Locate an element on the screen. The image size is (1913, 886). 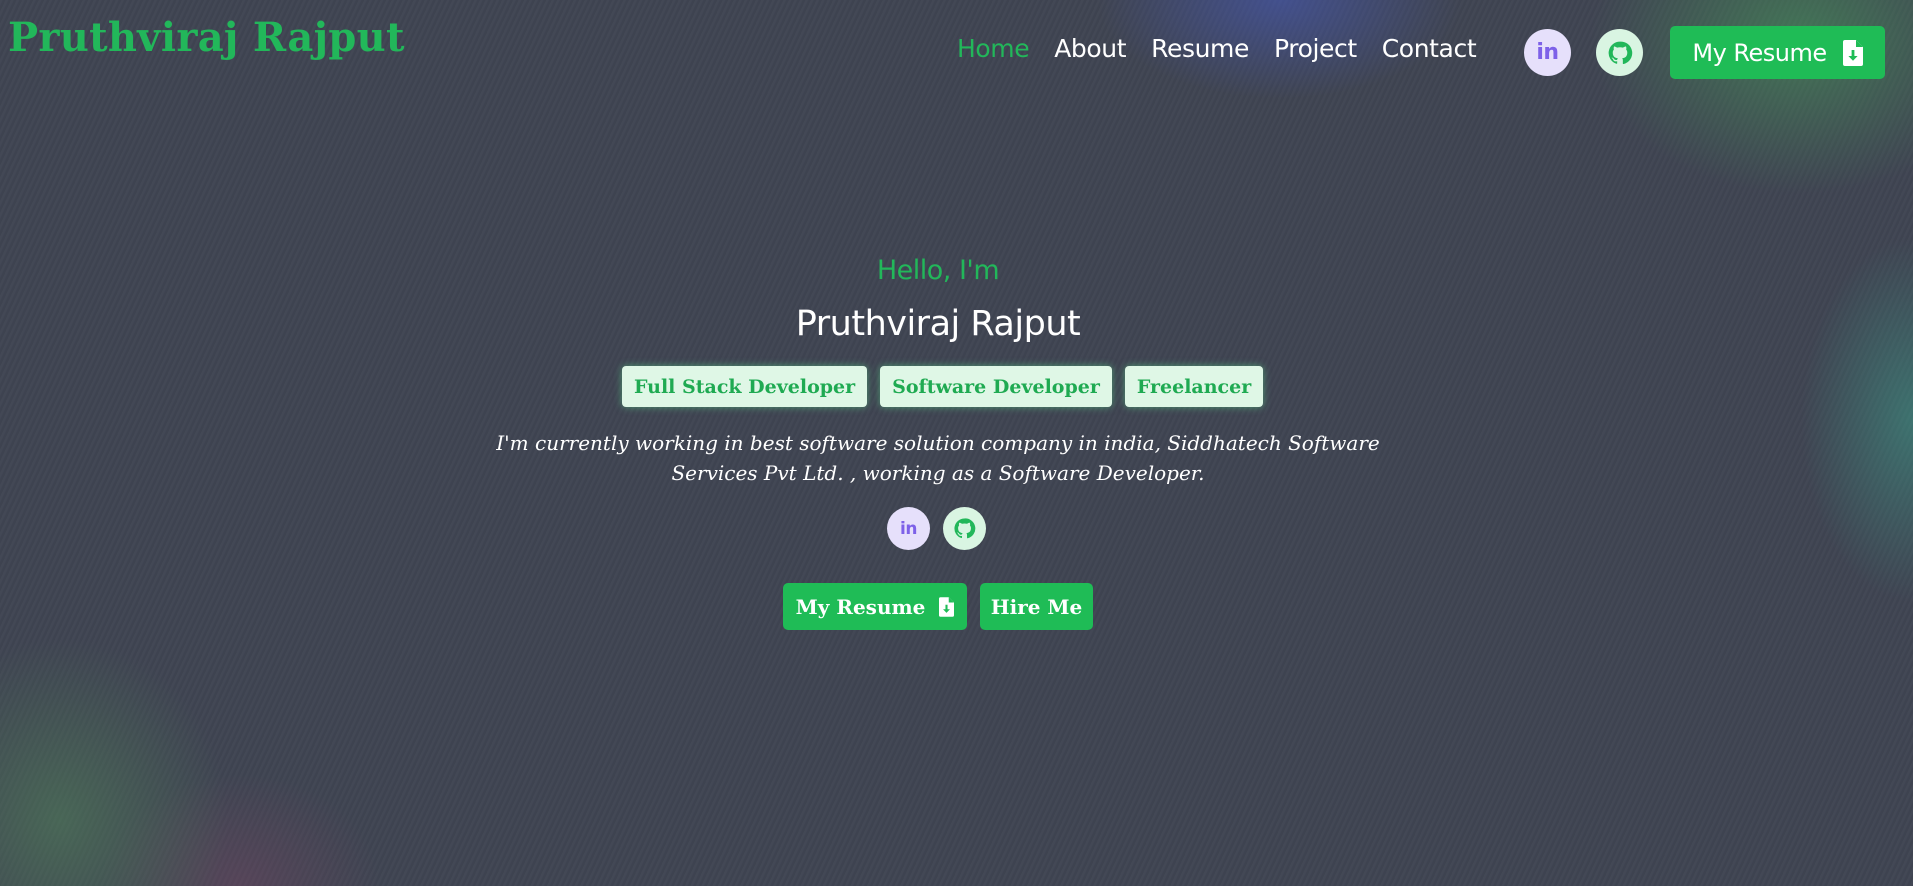
hero-resume-button: My Resume is located at coordinates (875, 606).